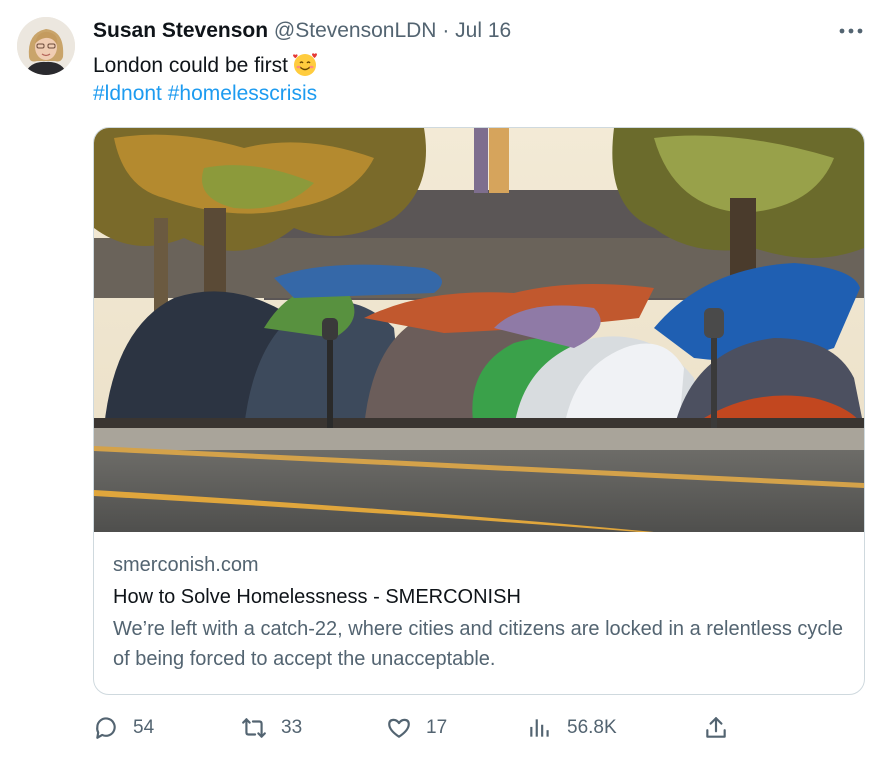 This screenshot has height=760, width=886. Describe the element at coordinates (144, 727) in the screenshot. I see `reply-count: 54` at that location.